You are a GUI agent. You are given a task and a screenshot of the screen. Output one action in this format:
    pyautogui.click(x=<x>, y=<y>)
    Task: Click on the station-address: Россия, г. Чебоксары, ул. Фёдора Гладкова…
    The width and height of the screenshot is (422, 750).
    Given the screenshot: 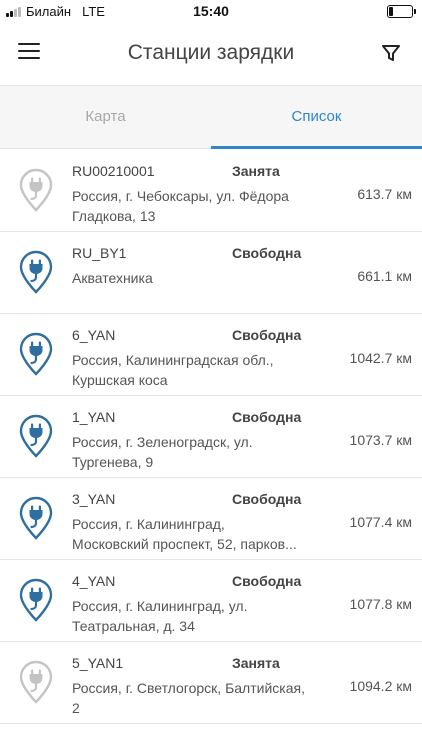 What is the action you would take?
    pyautogui.click(x=205, y=206)
    